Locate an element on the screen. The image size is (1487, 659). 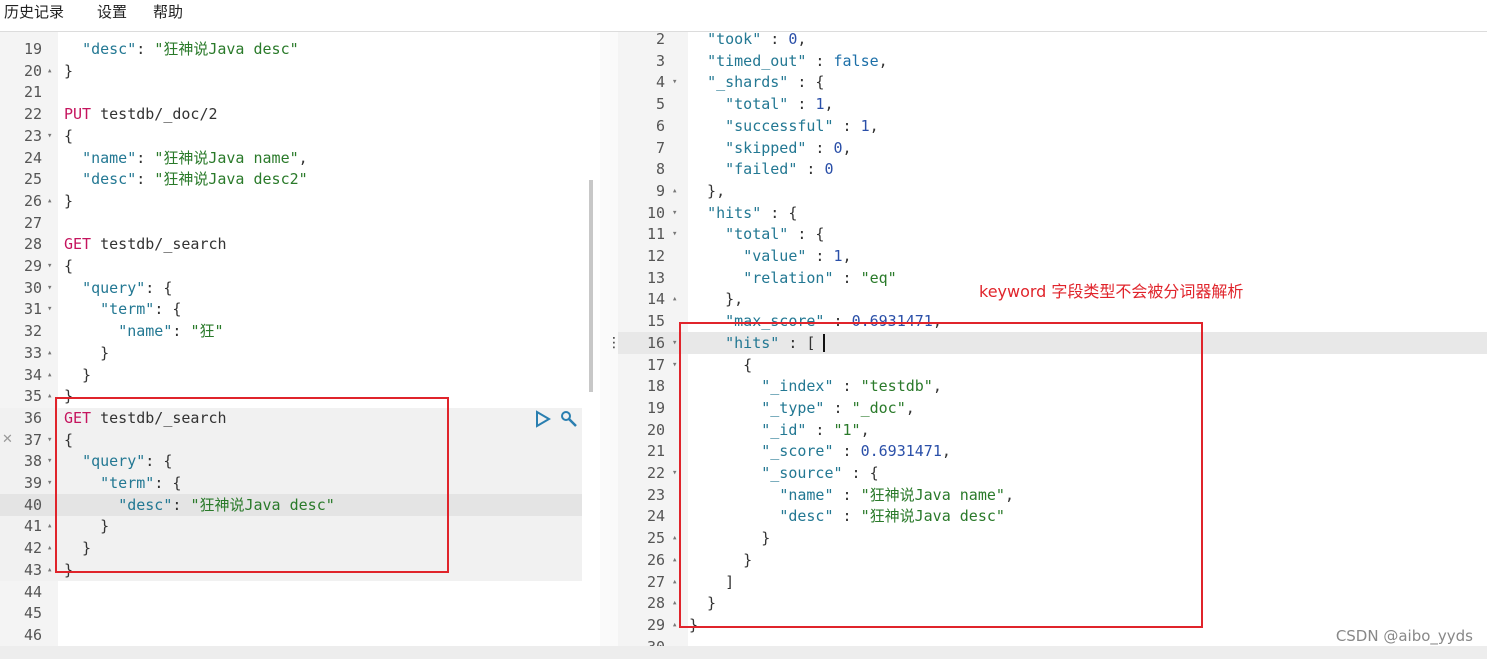
line-number: 4 is located at coordinates (660, 82).